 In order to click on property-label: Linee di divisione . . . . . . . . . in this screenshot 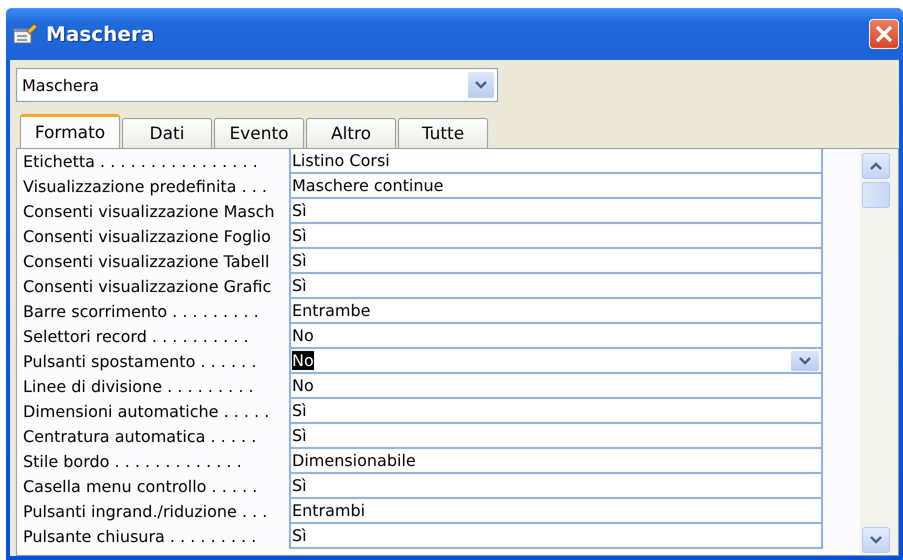, I will do `click(139, 387)`.